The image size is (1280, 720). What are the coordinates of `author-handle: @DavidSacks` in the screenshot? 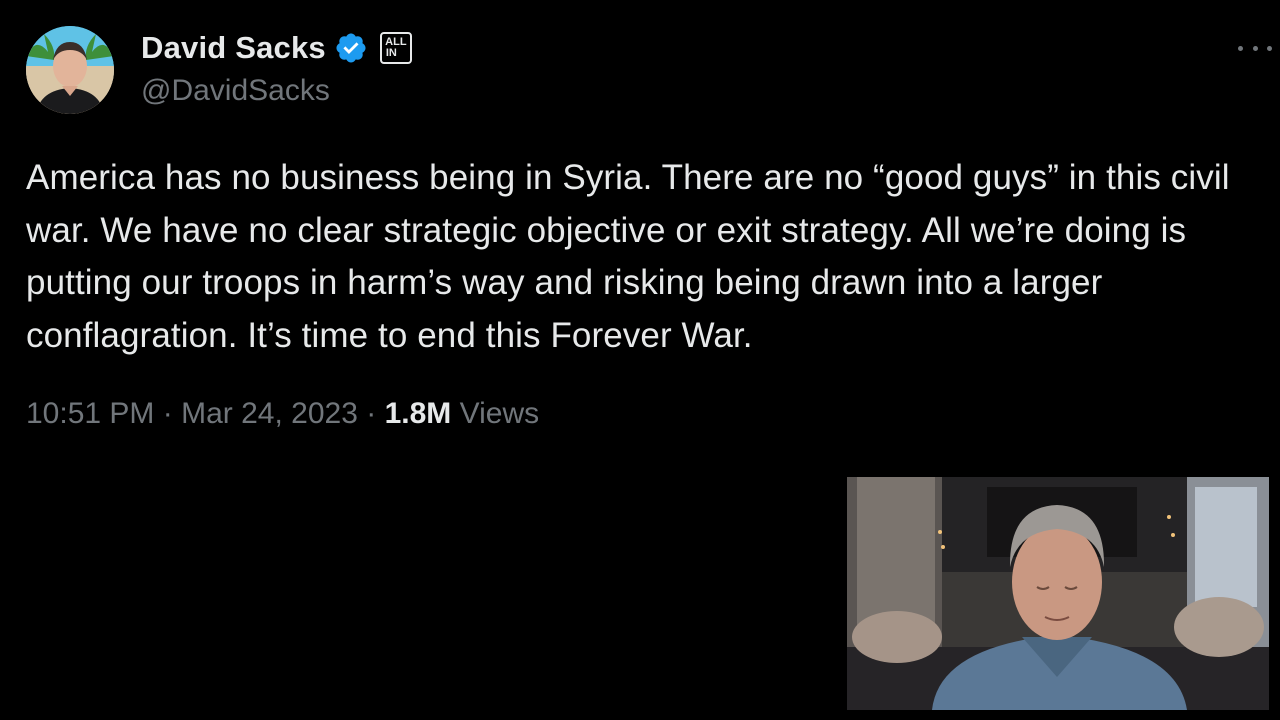 It's located at (235, 91).